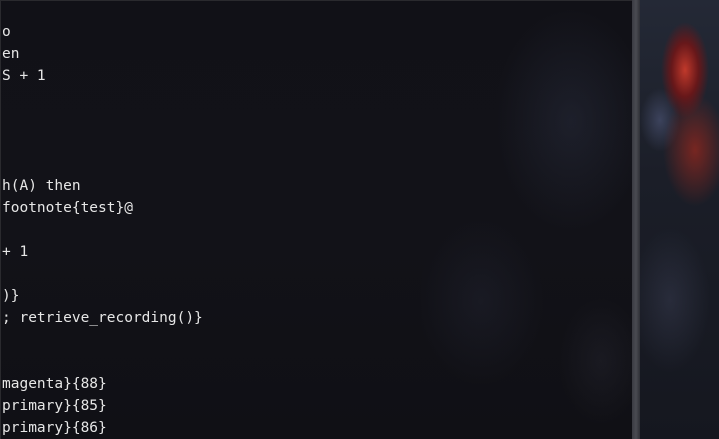  What do you see at coordinates (54, 384) in the screenshot?
I see `terminal-line: magenta}{88}` at bounding box center [54, 384].